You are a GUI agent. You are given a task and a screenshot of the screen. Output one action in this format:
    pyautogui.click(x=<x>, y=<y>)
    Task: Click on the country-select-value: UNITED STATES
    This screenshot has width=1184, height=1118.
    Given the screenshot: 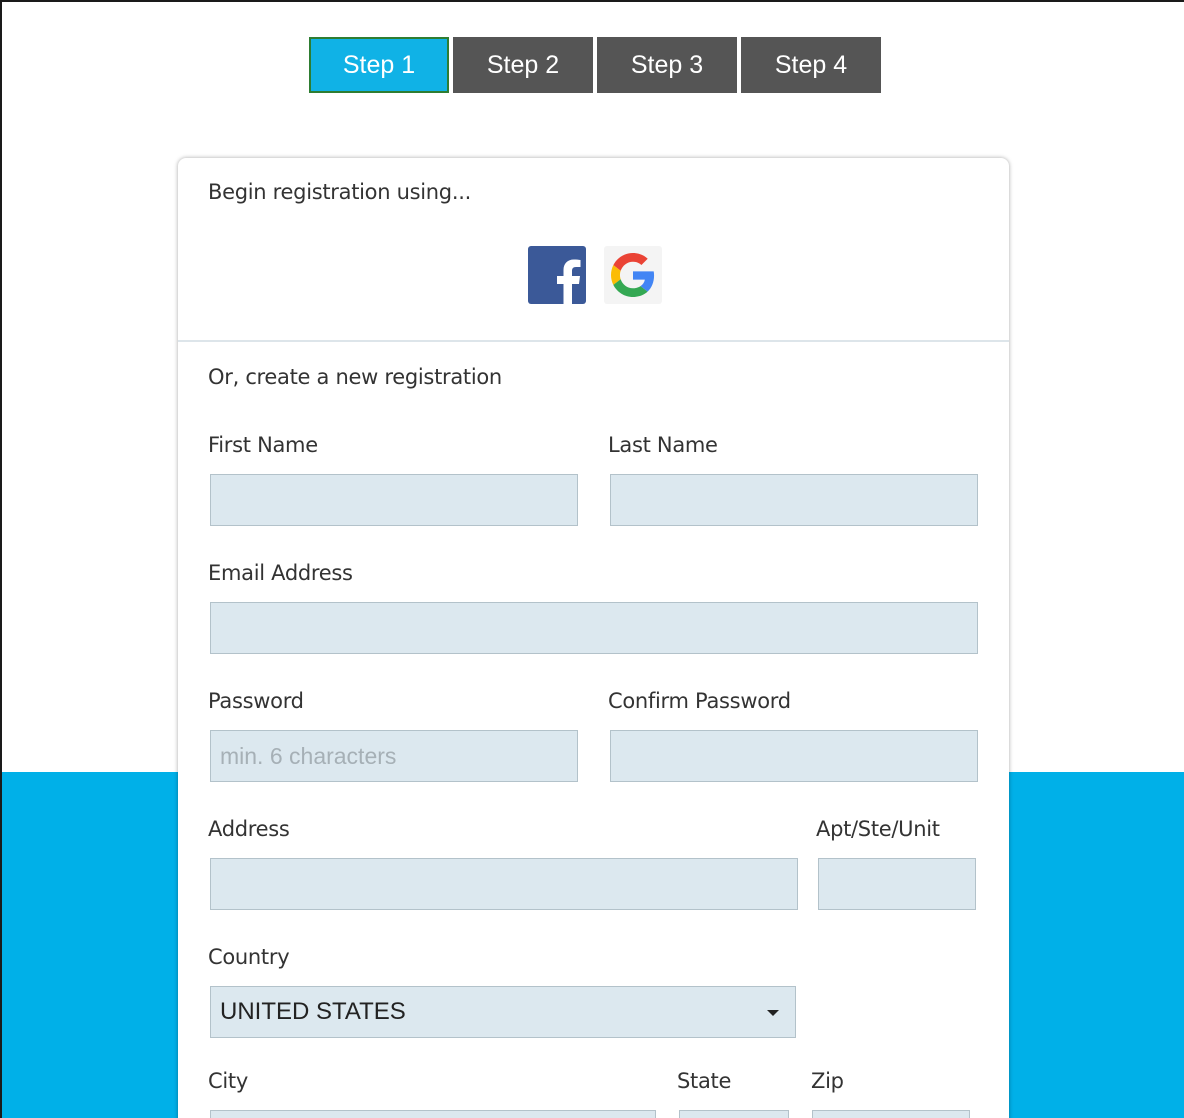 What is the action you would take?
    pyautogui.click(x=313, y=1011)
    